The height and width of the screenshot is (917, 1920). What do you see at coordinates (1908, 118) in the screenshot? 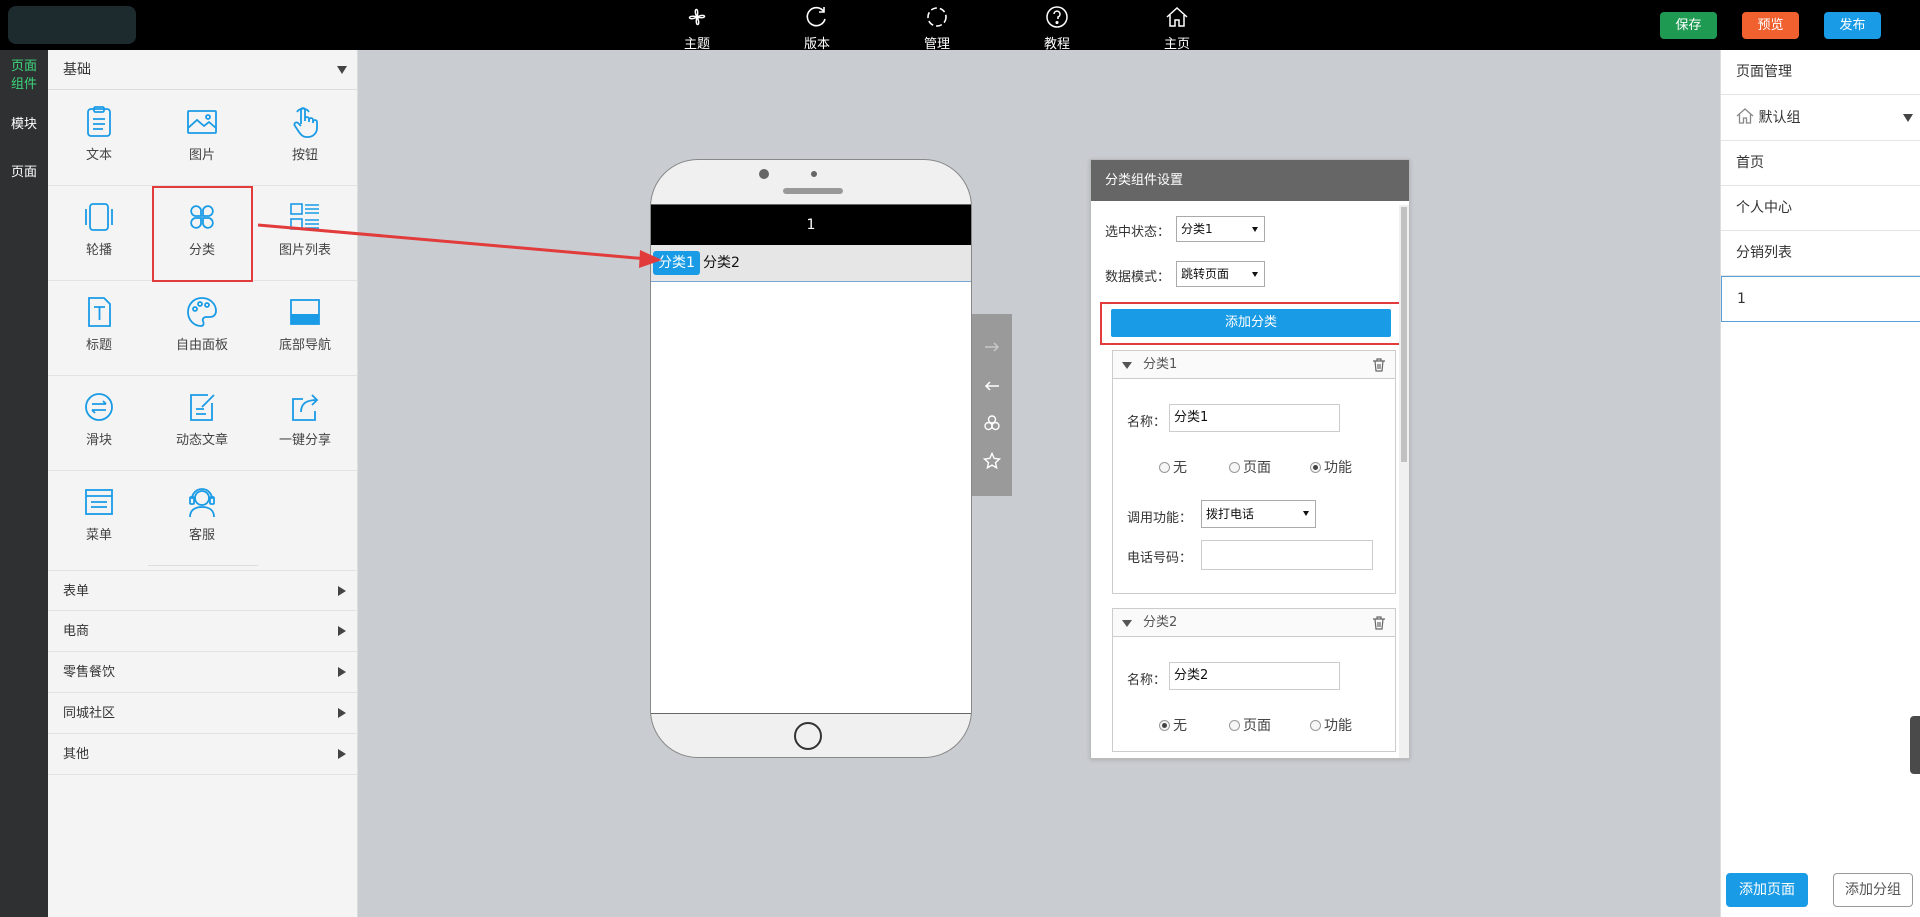
I see `chevron-down-icon` at bounding box center [1908, 118].